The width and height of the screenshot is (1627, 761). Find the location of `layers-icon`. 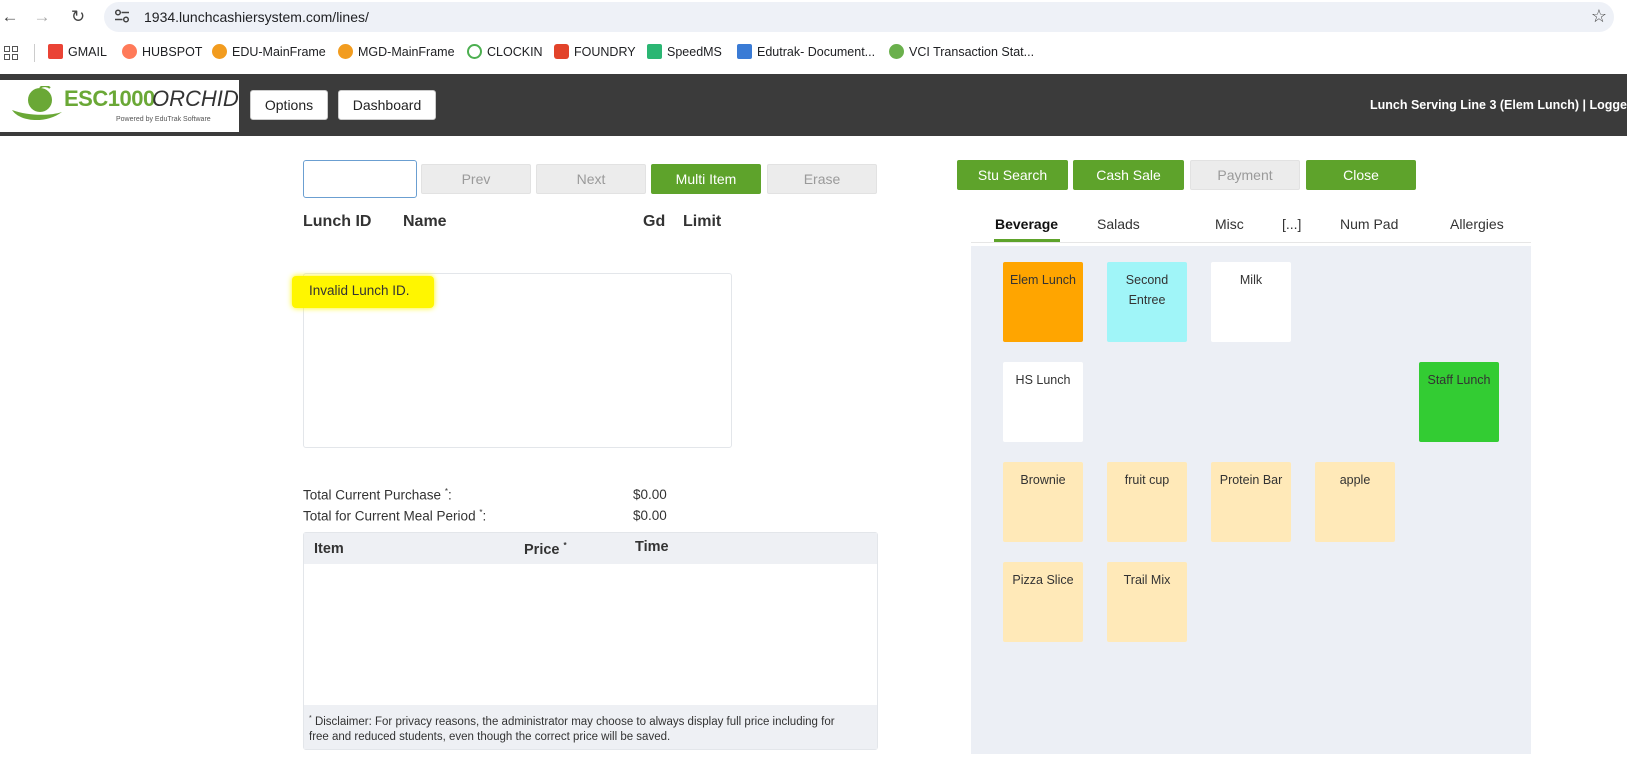

layers-icon is located at coordinates (744, 51).